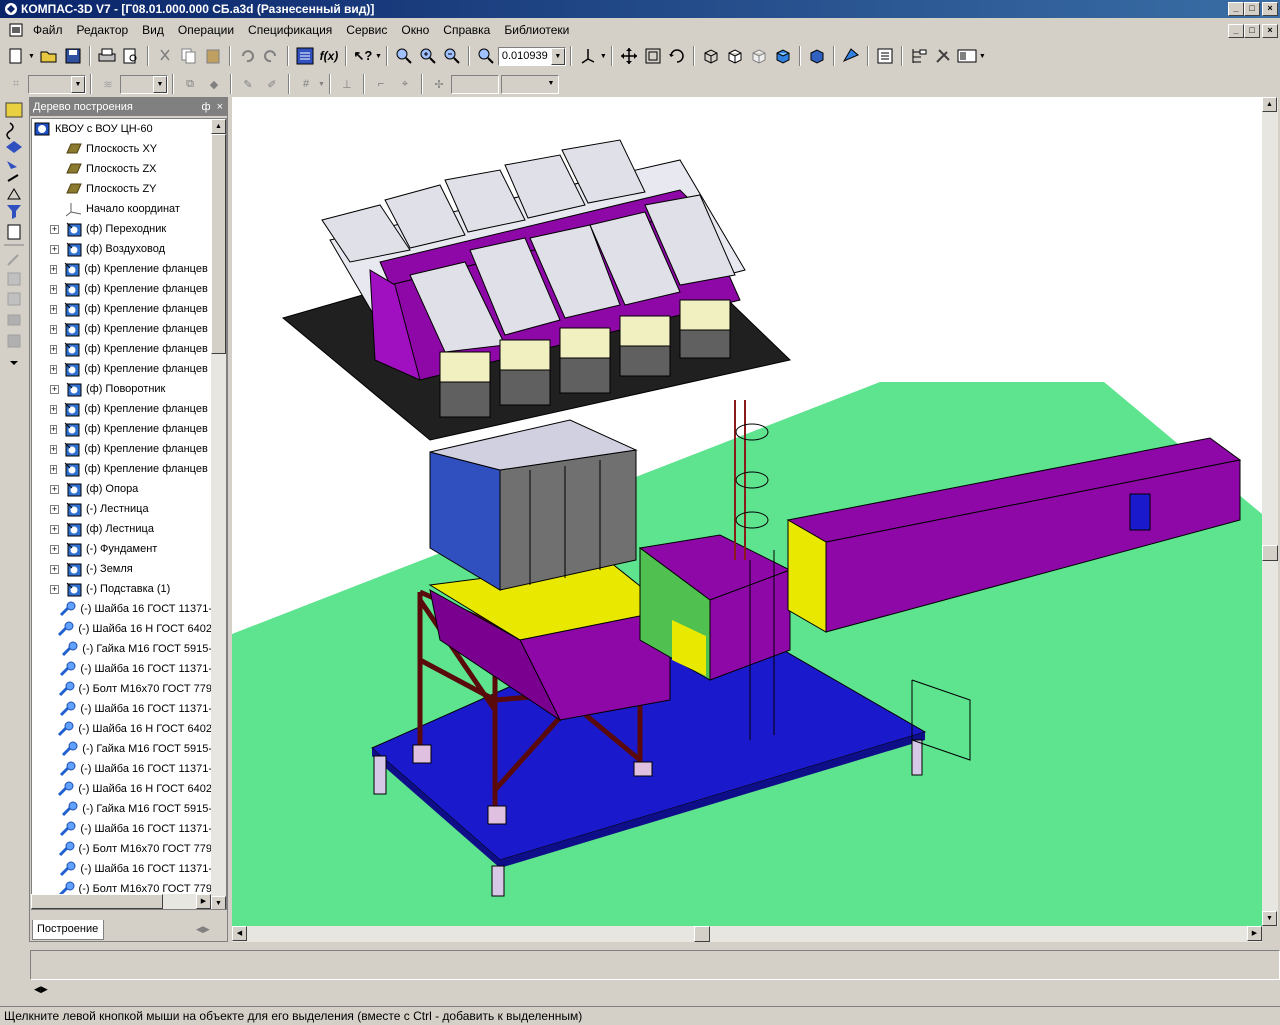 This screenshot has width=1280, height=1025. I want to click on new-file-icon, so click(16, 56).